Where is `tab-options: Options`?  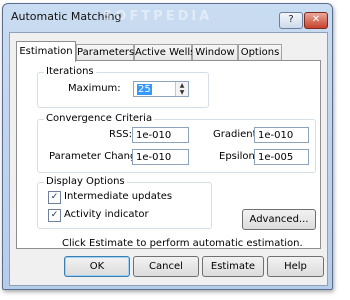 tab-options: Options is located at coordinates (260, 52).